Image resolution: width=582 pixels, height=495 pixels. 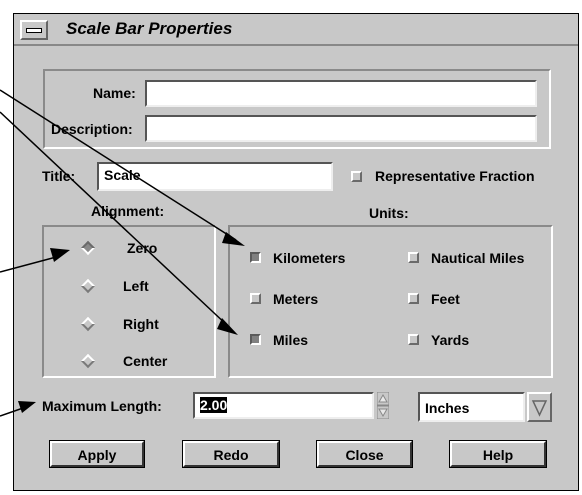 I want to click on chevron-down-icon, so click(x=539, y=408).